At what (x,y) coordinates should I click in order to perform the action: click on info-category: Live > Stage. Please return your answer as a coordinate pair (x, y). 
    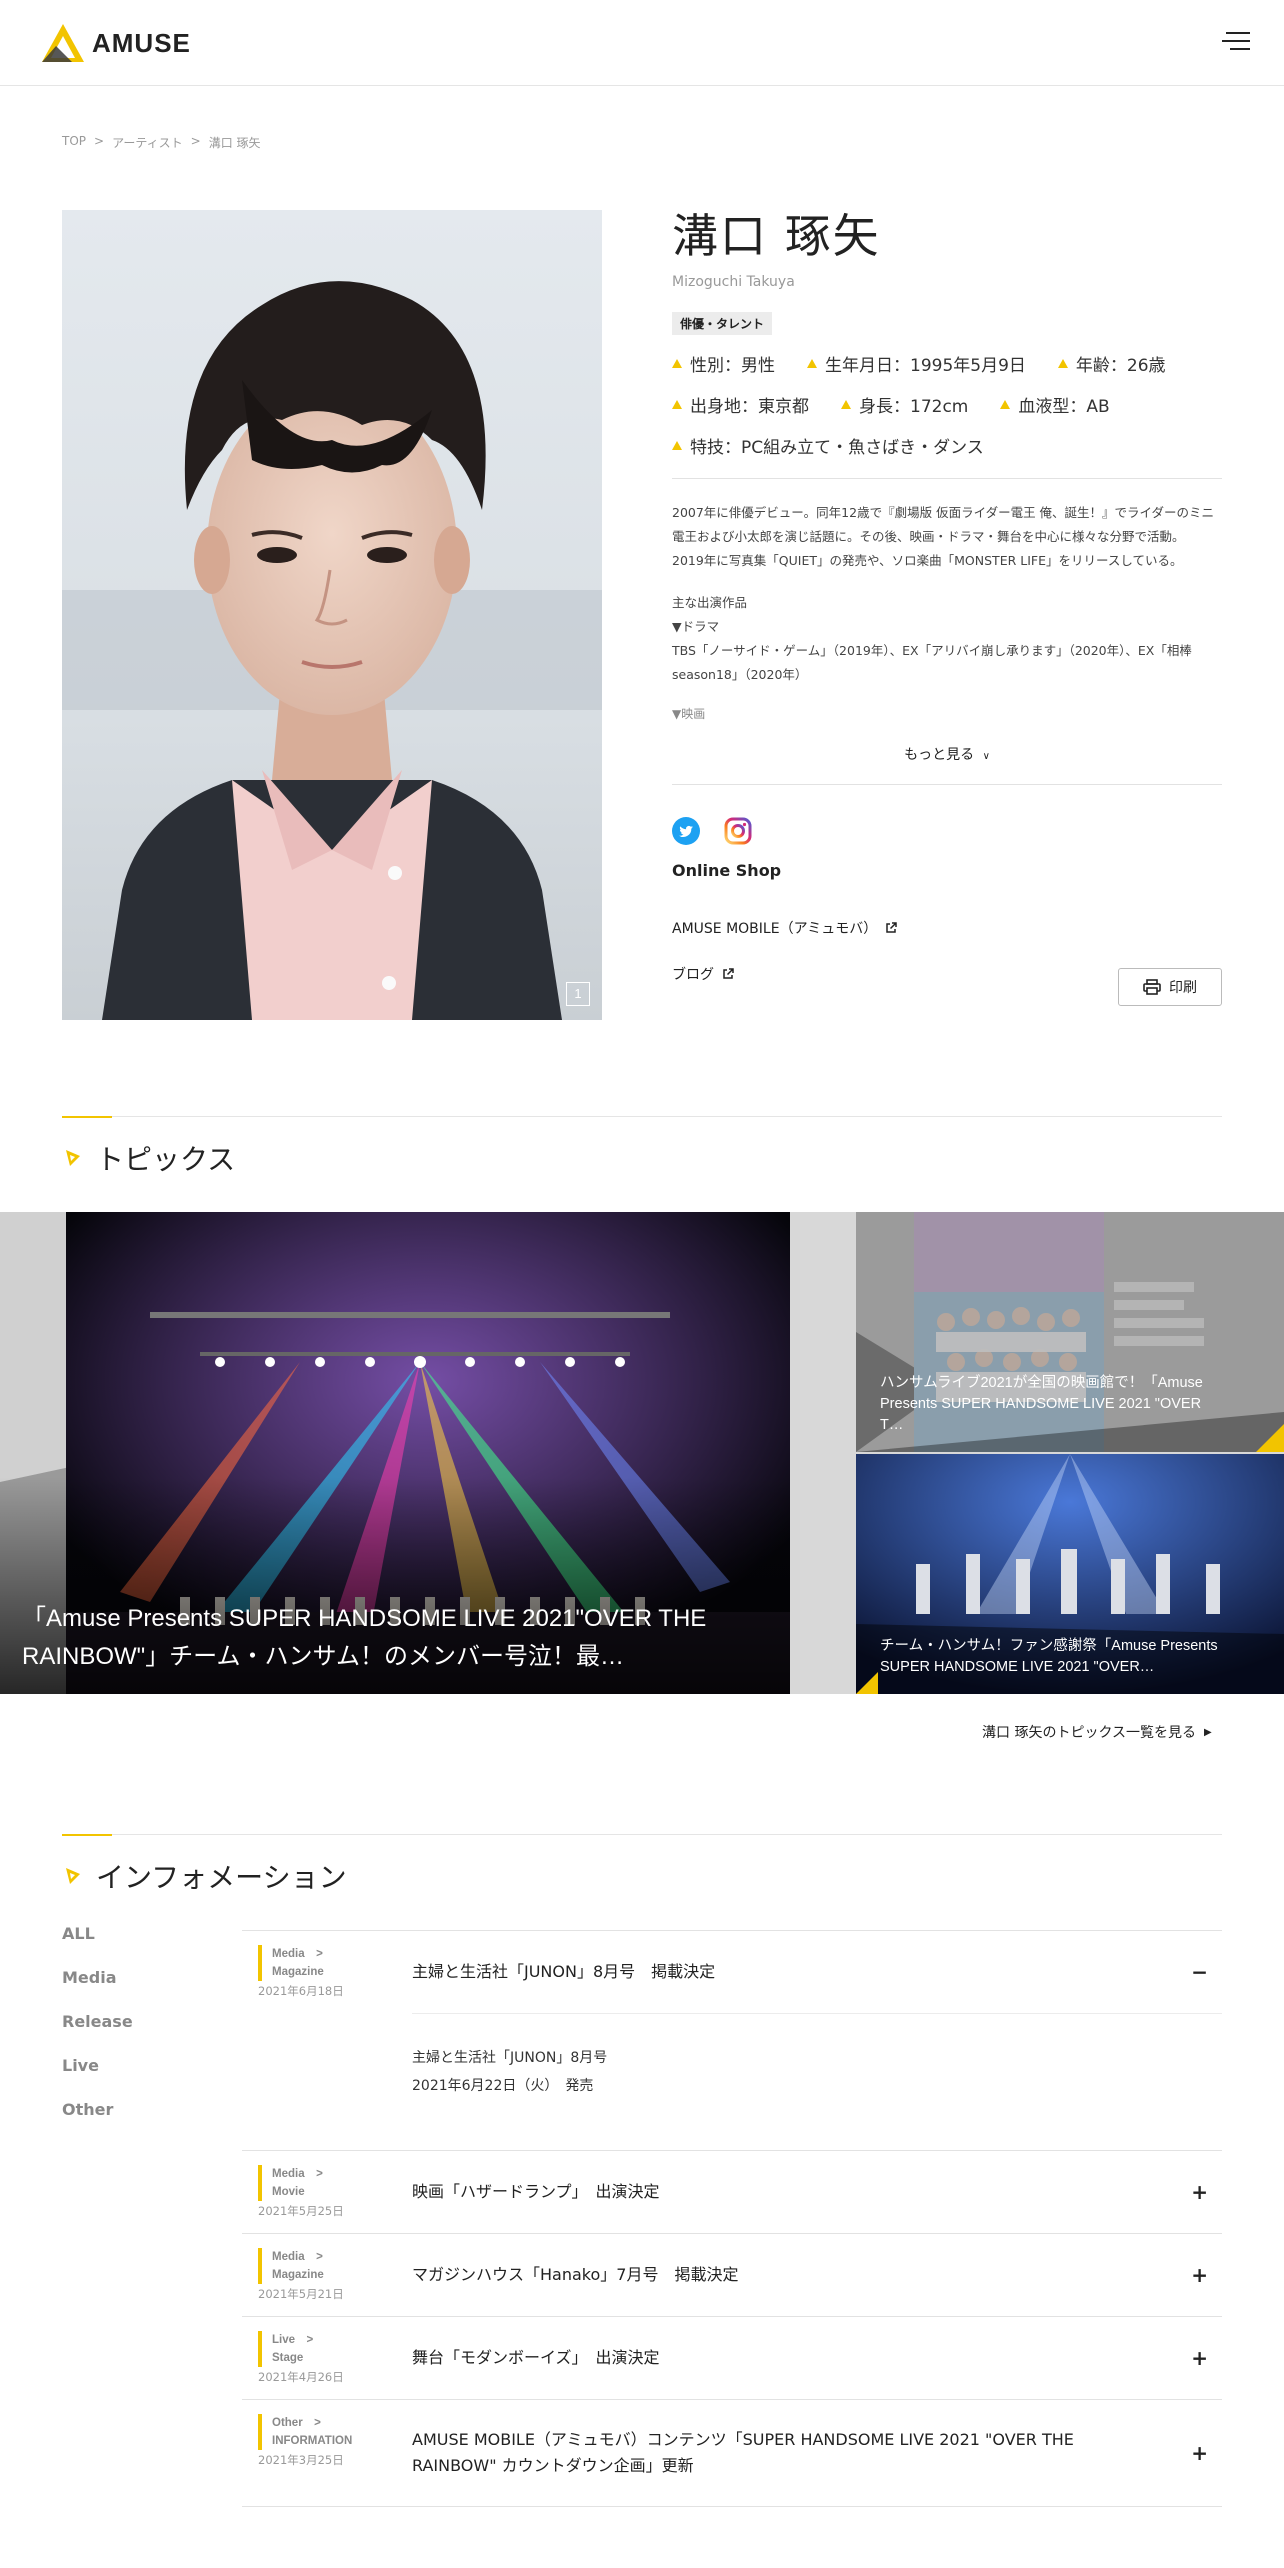
    Looking at the image, I should click on (285, 2349).